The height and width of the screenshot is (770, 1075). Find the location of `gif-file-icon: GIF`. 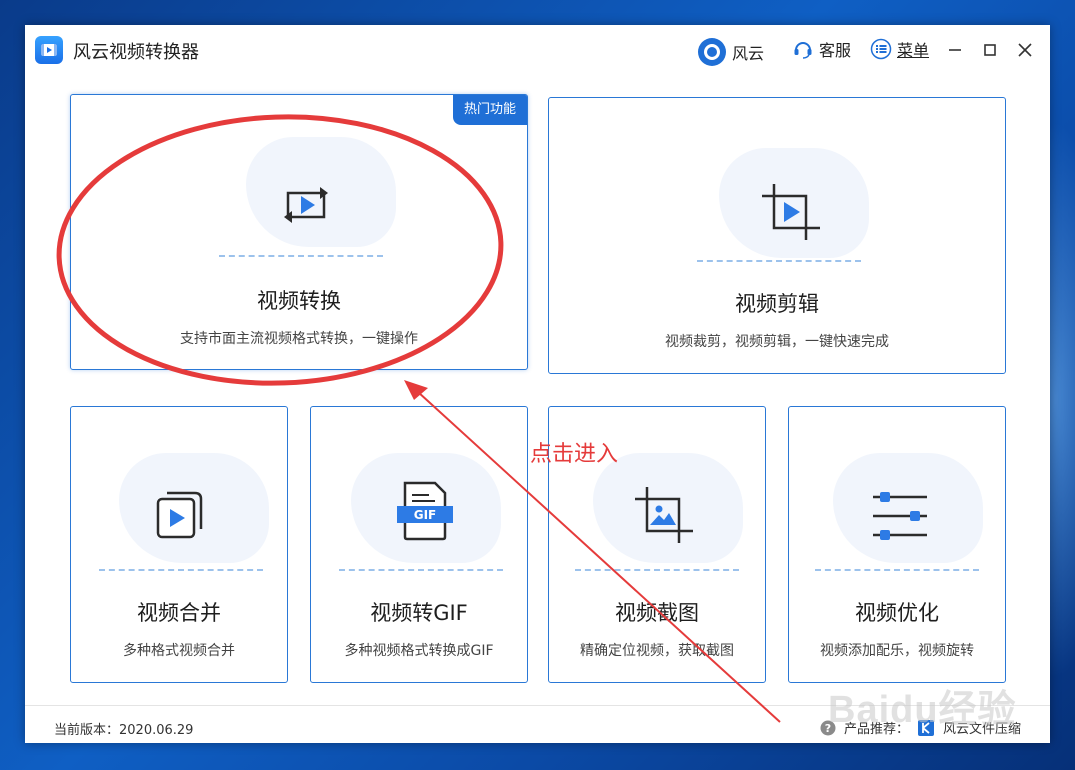

gif-file-icon: GIF is located at coordinates (425, 511).